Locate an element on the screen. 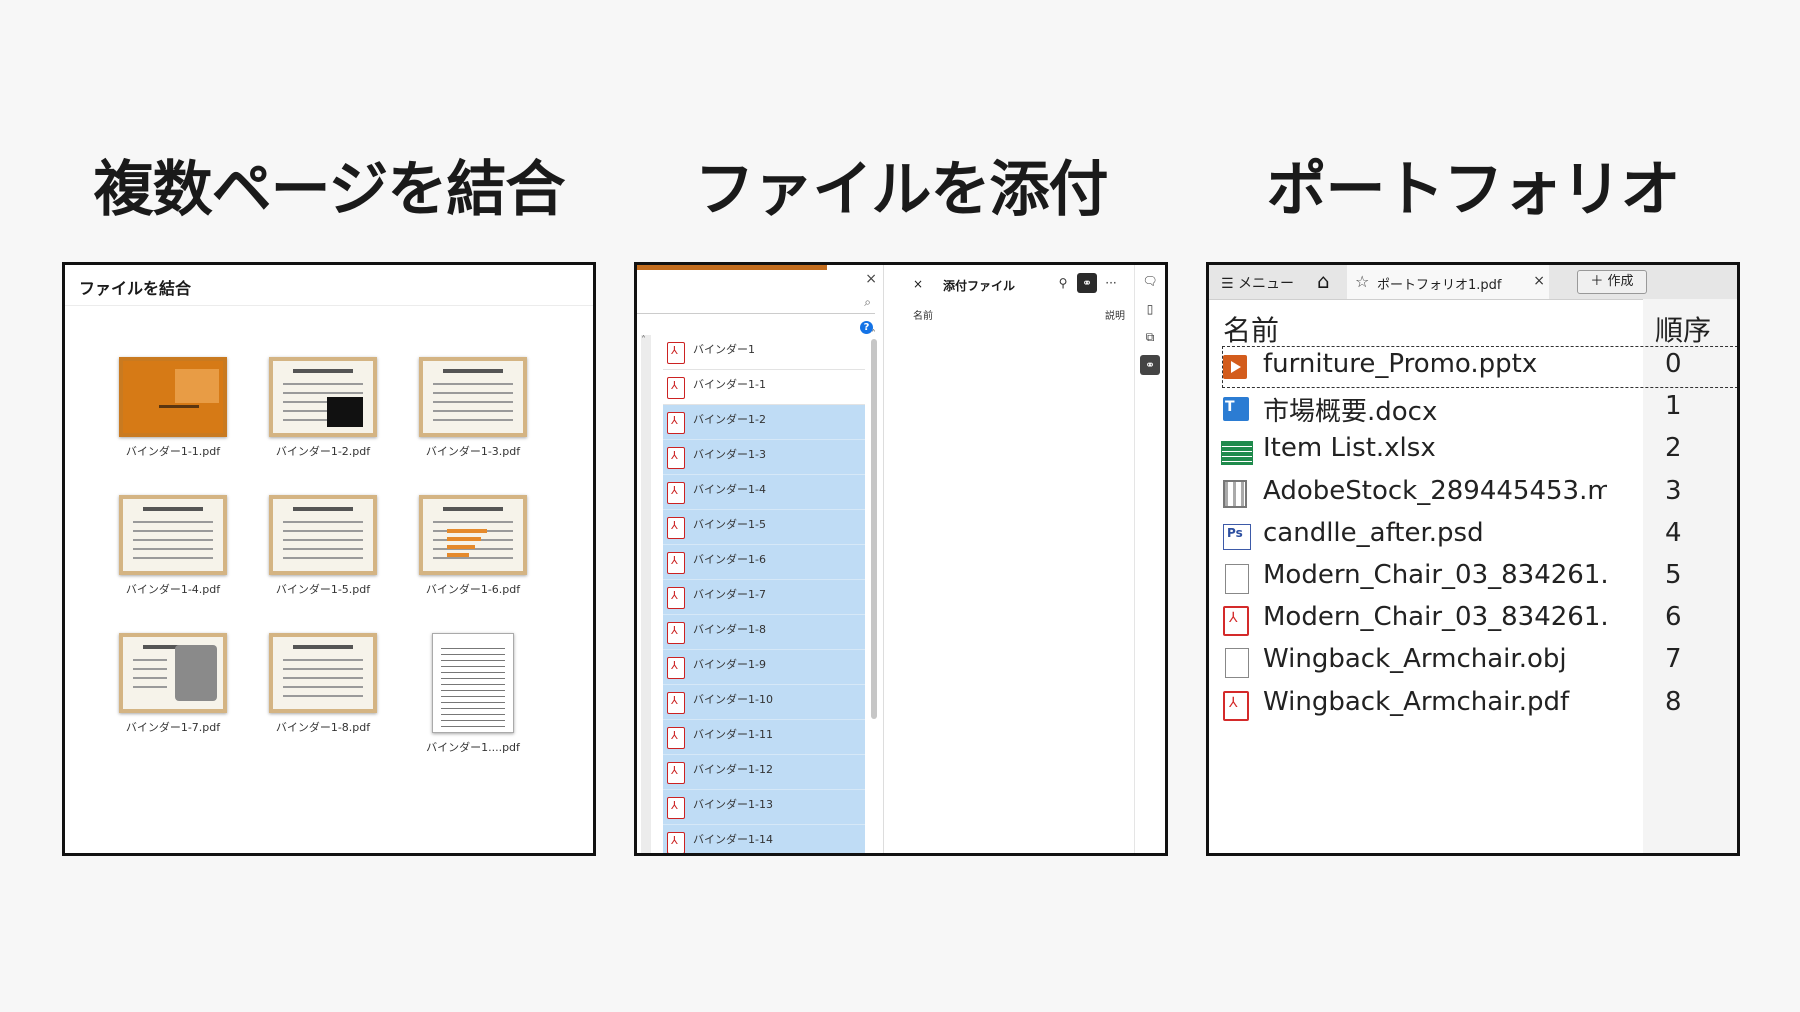 The image size is (1800, 1012). thumbnail-item: バインダー1-7.pdf is located at coordinates (173, 684).